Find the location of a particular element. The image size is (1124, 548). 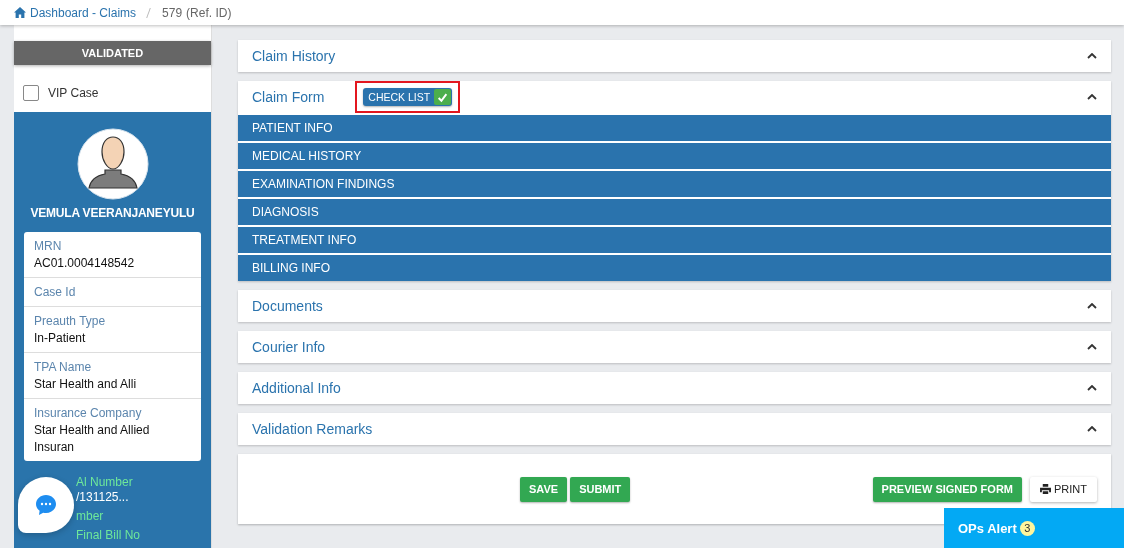

panel-title: Claim Form is located at coordinates (288, 97).